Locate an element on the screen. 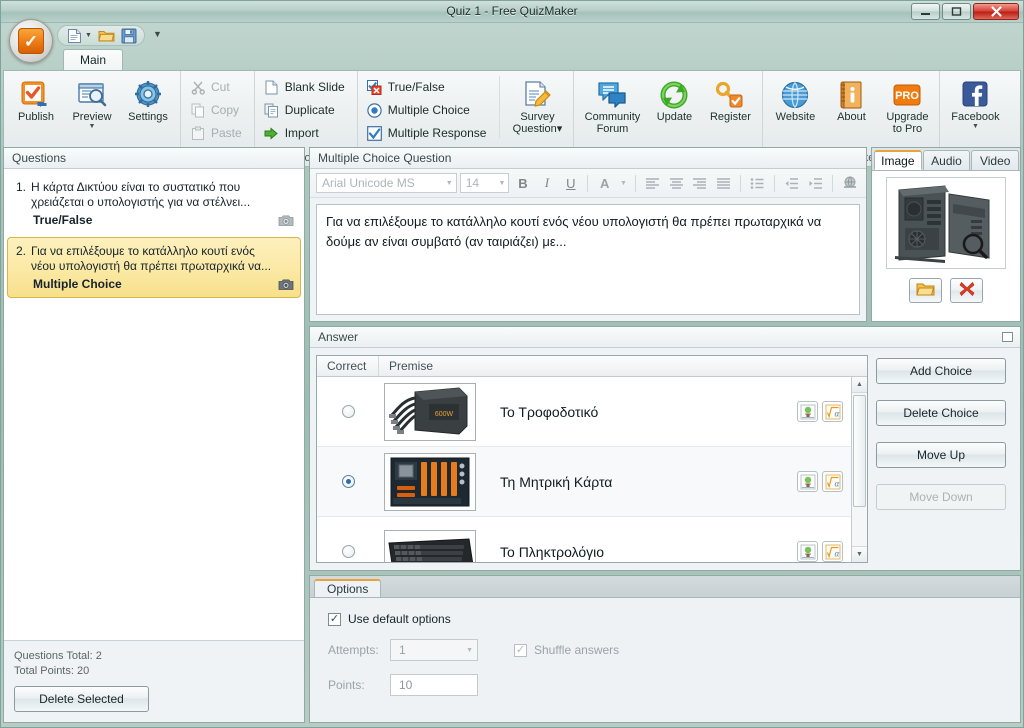  scroll-up-arrow-icon: ▲ is located at coordinates (859, 385).